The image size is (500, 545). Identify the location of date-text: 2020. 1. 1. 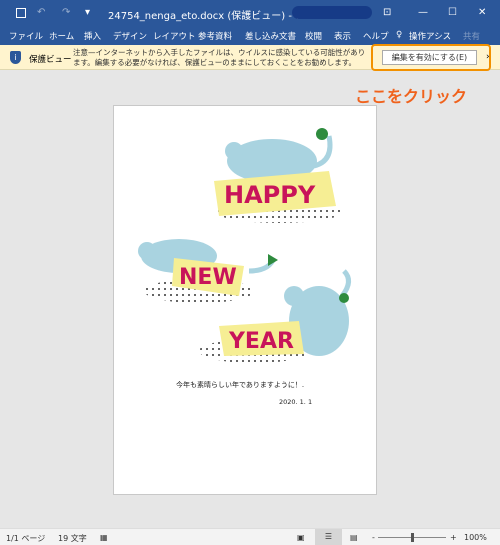
(295, 402).